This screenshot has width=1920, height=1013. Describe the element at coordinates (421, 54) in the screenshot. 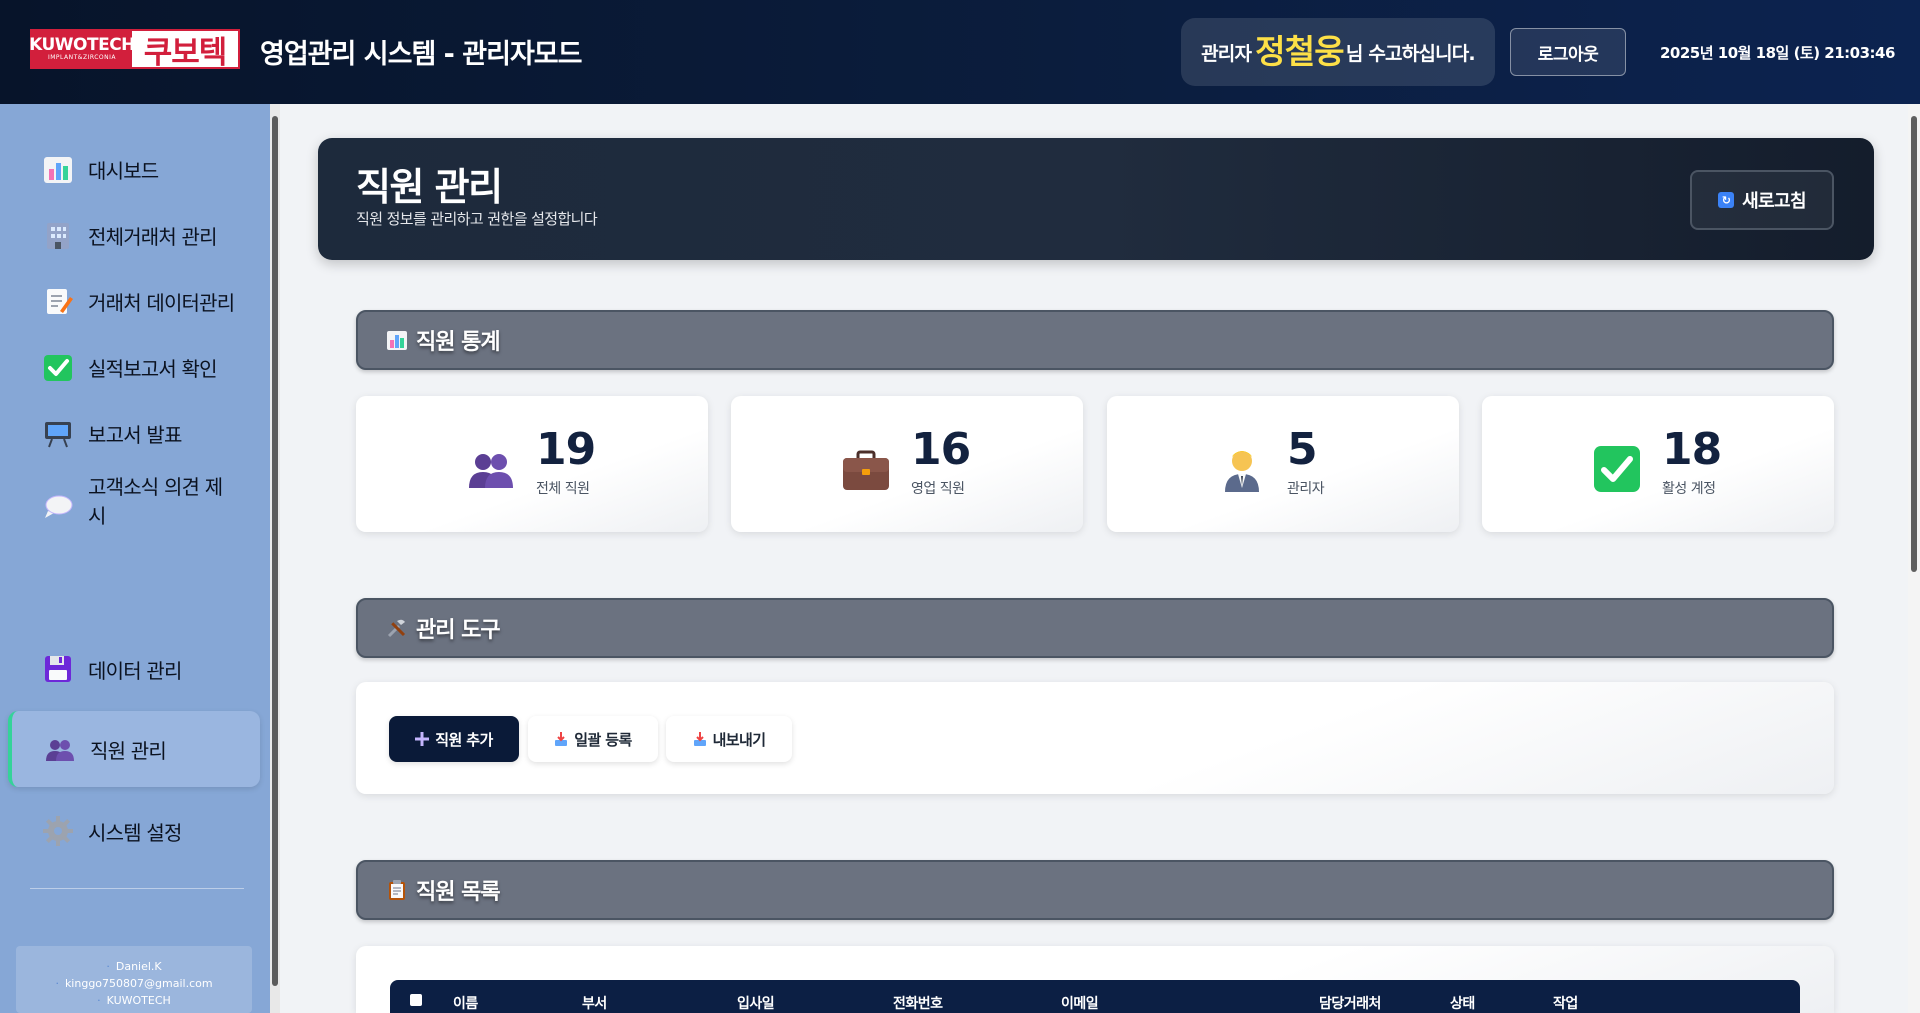

I see `app-title: 영업관리 시스템 - 관리자모드` at that location.